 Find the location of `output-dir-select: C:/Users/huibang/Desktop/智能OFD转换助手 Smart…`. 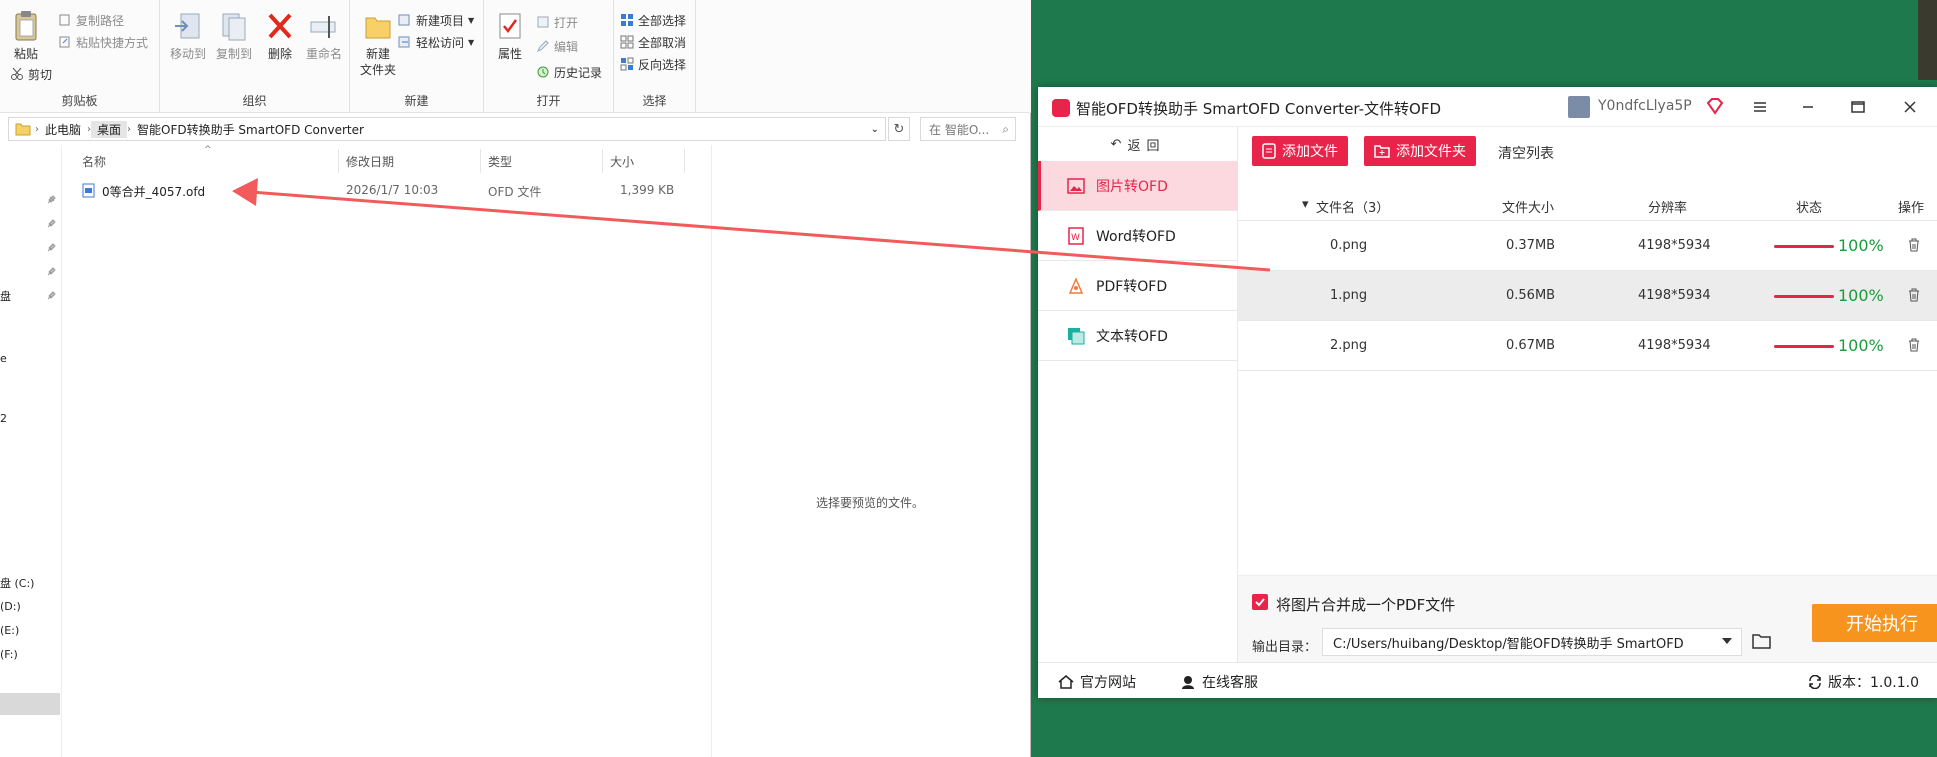

output-dir-select: C:/Users/huibang/Desktop/智能OFD转换助手 Smart… is located at coordinates (1532, 642).